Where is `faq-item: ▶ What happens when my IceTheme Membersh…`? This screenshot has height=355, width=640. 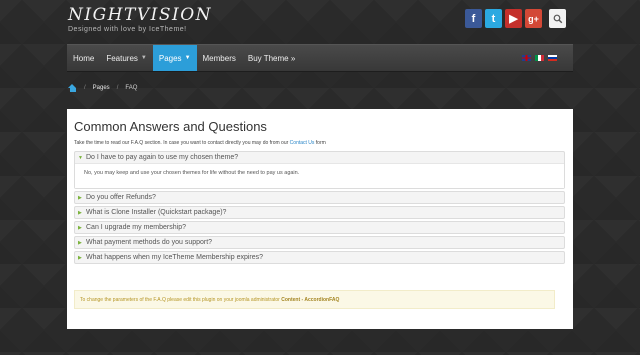 faq-item: ▶ What happens when my IceTheme Membersh… is located at coordinates (319, 257).